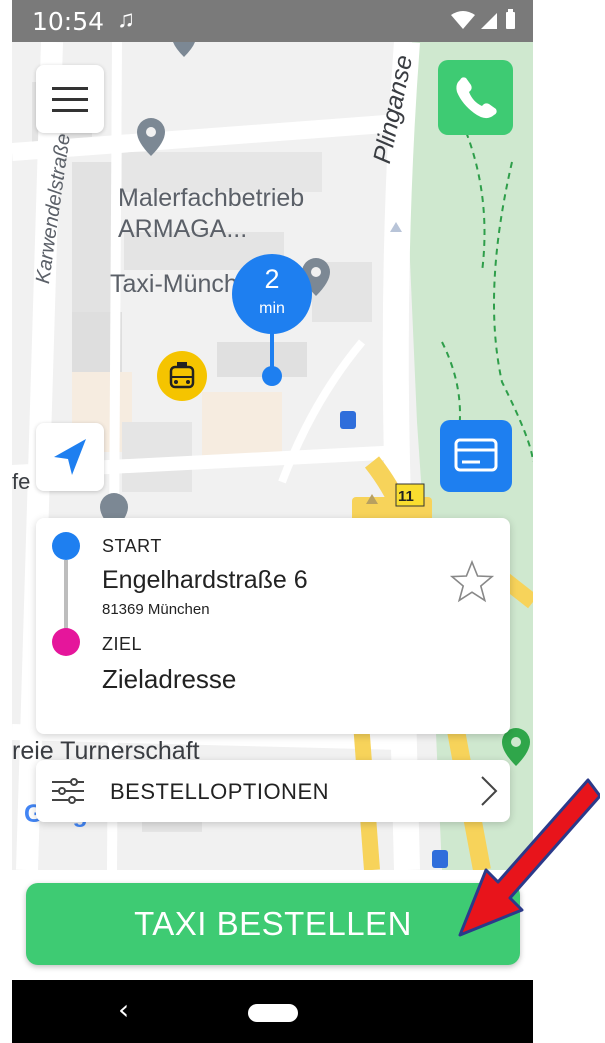  I want to click on locate-me-button, so click(70, 457).